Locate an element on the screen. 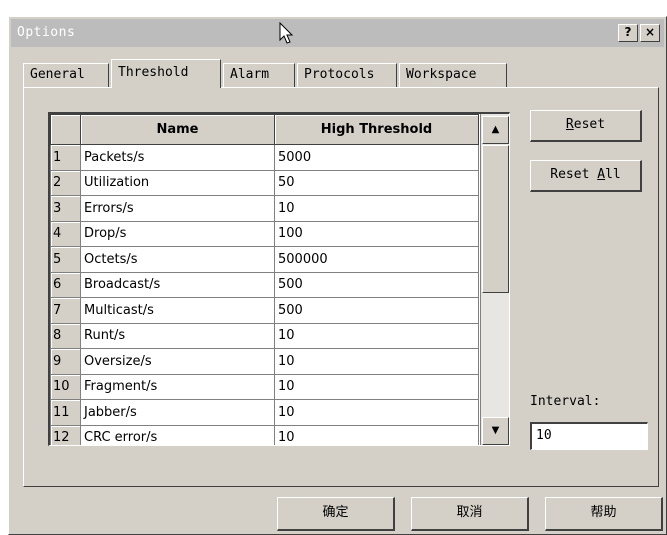 This screenshot has width=667, height=535. table-row: 8 Runt/s 10 is located at coordinates (264, 335).